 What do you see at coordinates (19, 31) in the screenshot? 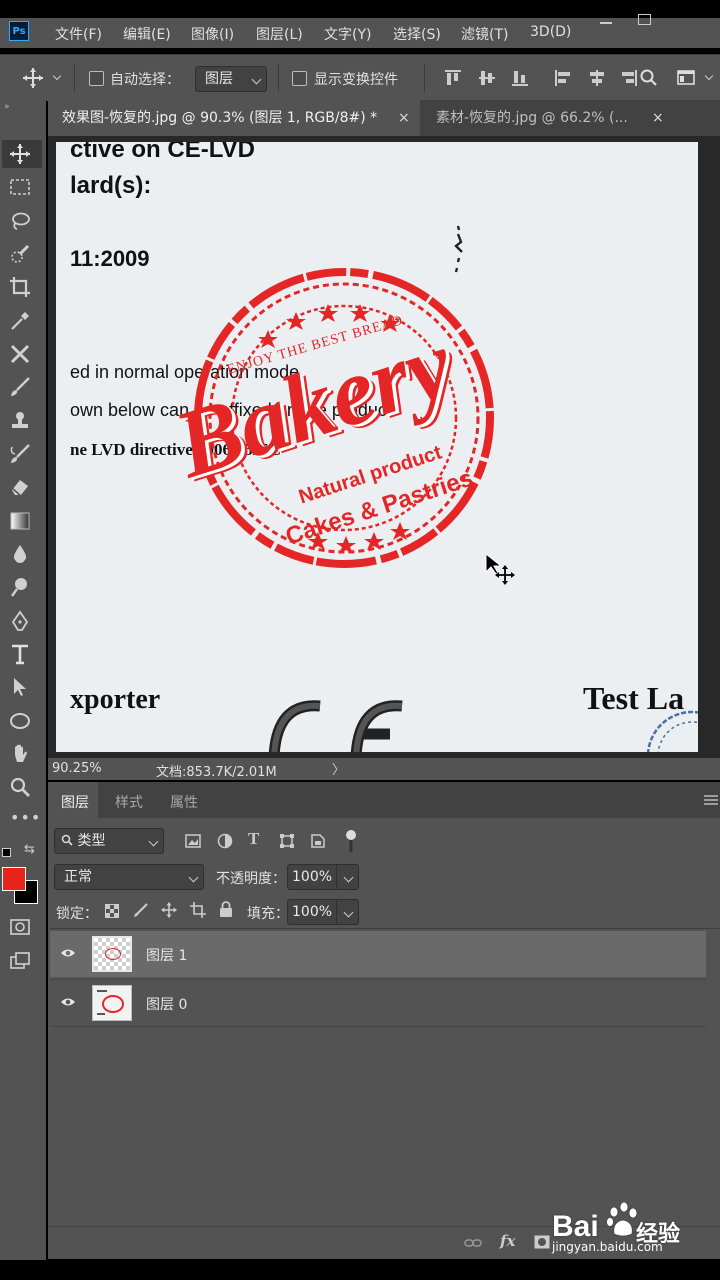
I see `photoshop-logo: Ps` at bounding box center [19, 31].